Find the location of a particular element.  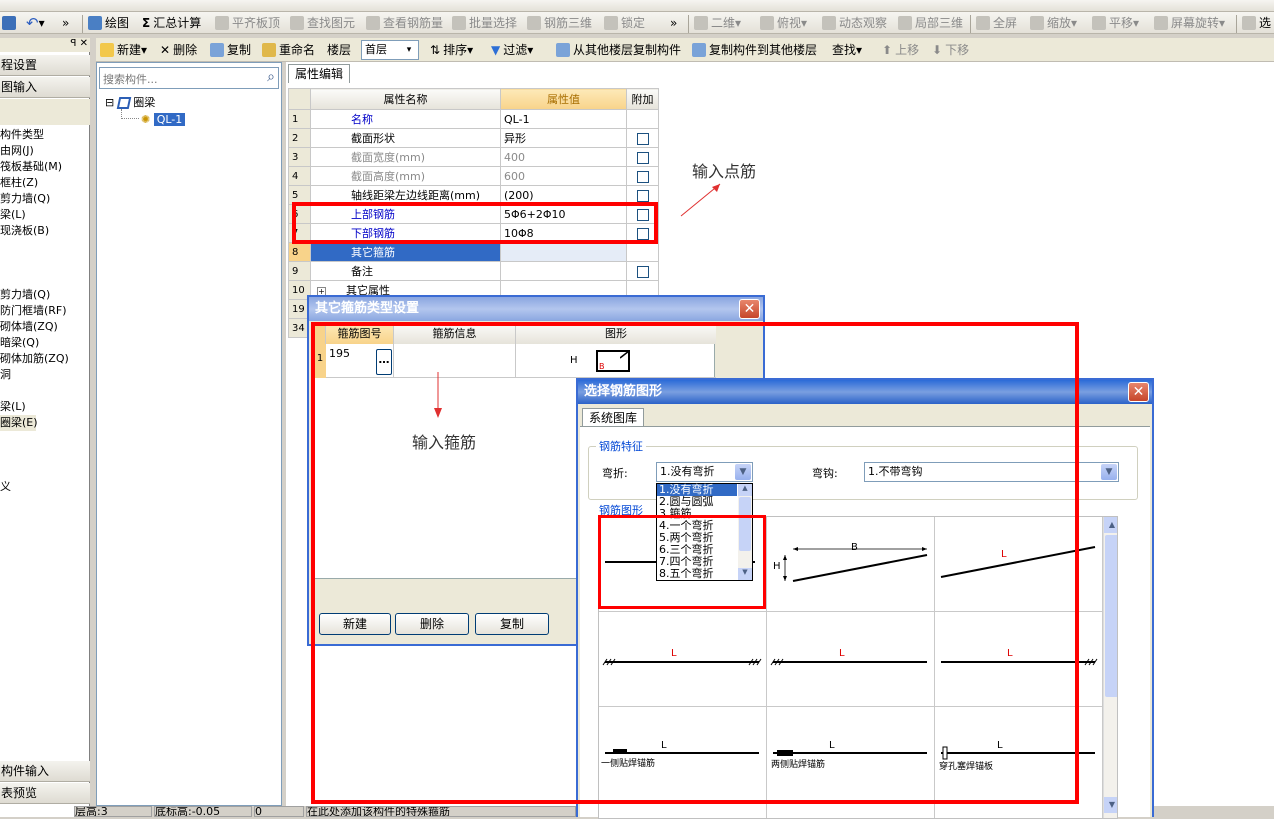

col-header-extra: 附加 is located at coordinates (642, 99).